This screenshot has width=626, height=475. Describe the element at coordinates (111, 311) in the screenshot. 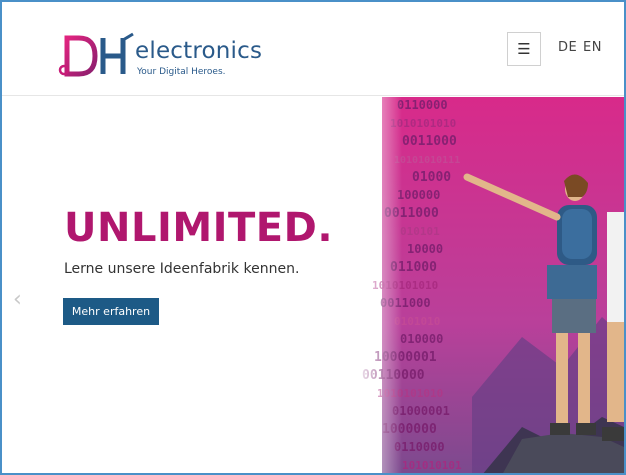

I see `learn-more-button: Mehr erfahren` at that location.